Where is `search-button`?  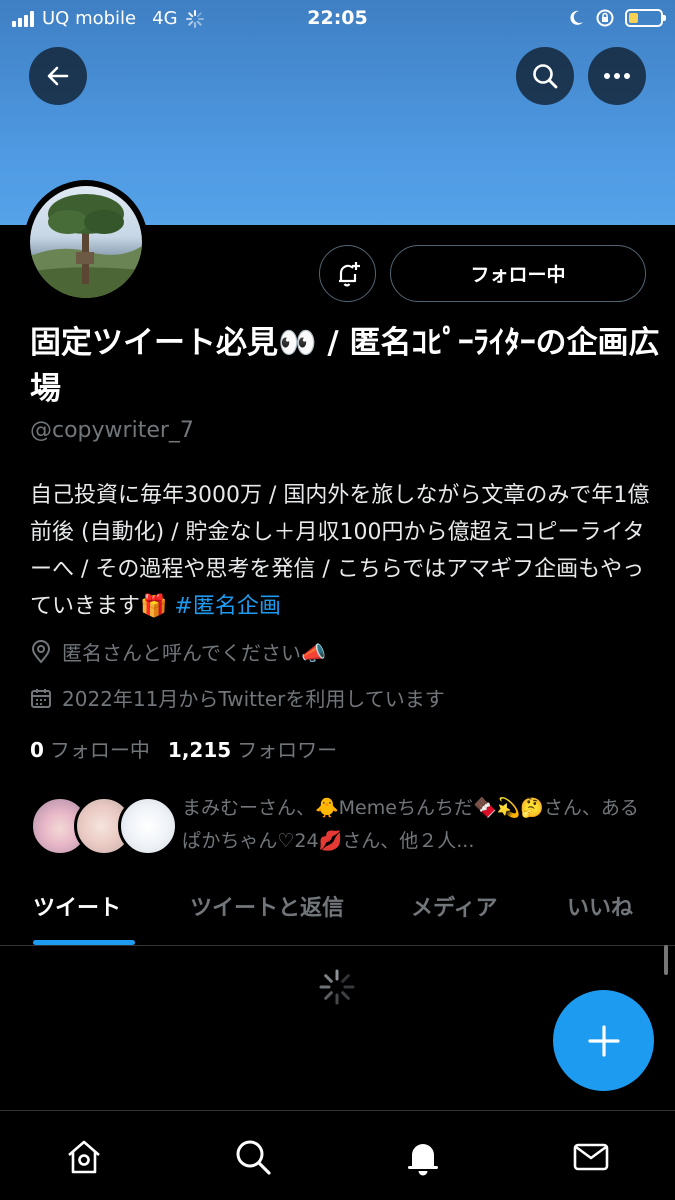 search-button is located at coordinates (545, 76).